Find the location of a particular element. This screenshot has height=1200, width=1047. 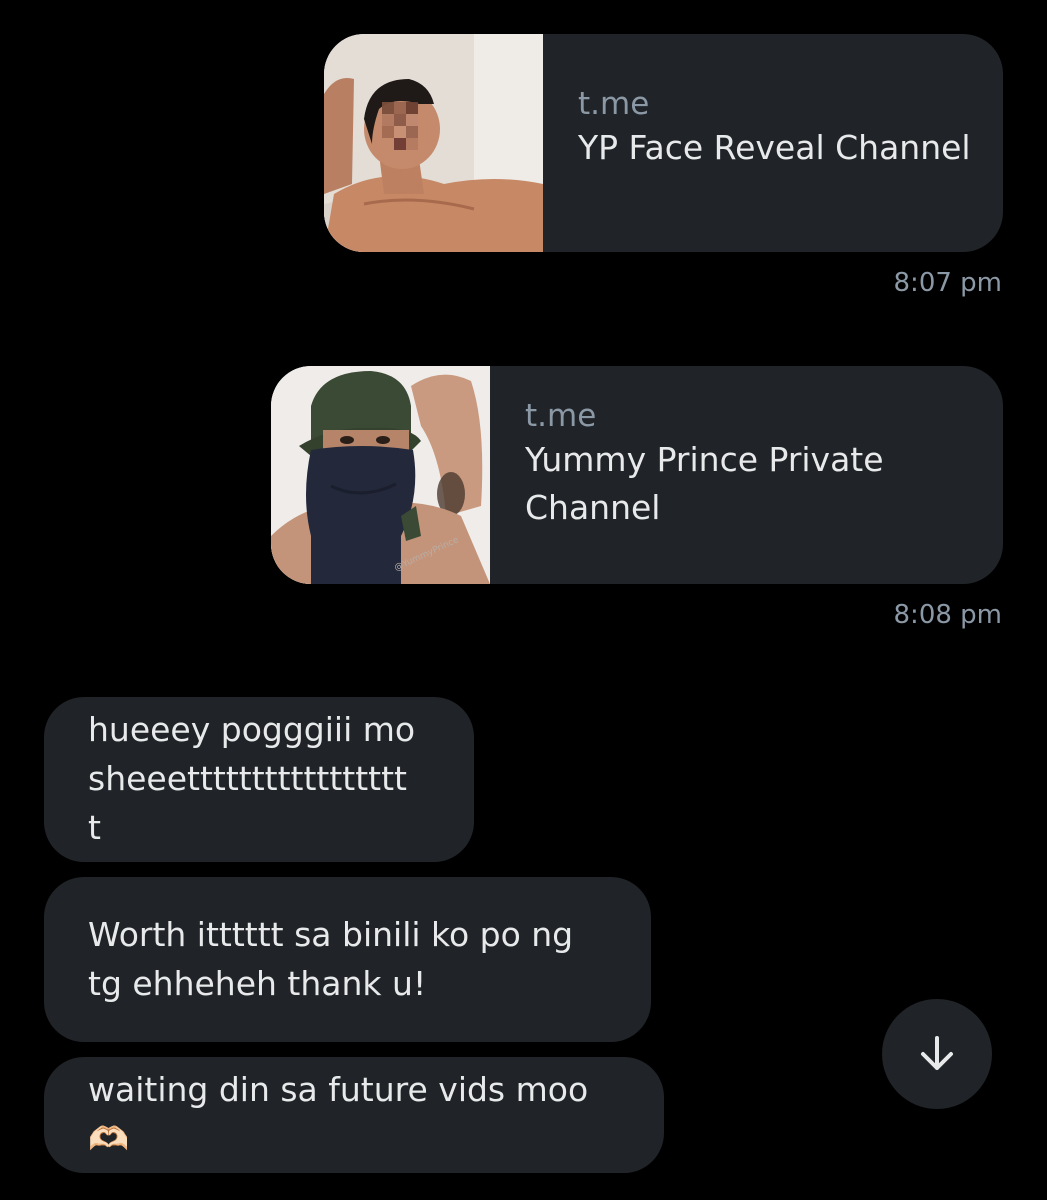

arrow-down-icon is located at coordinates (937, 1053).